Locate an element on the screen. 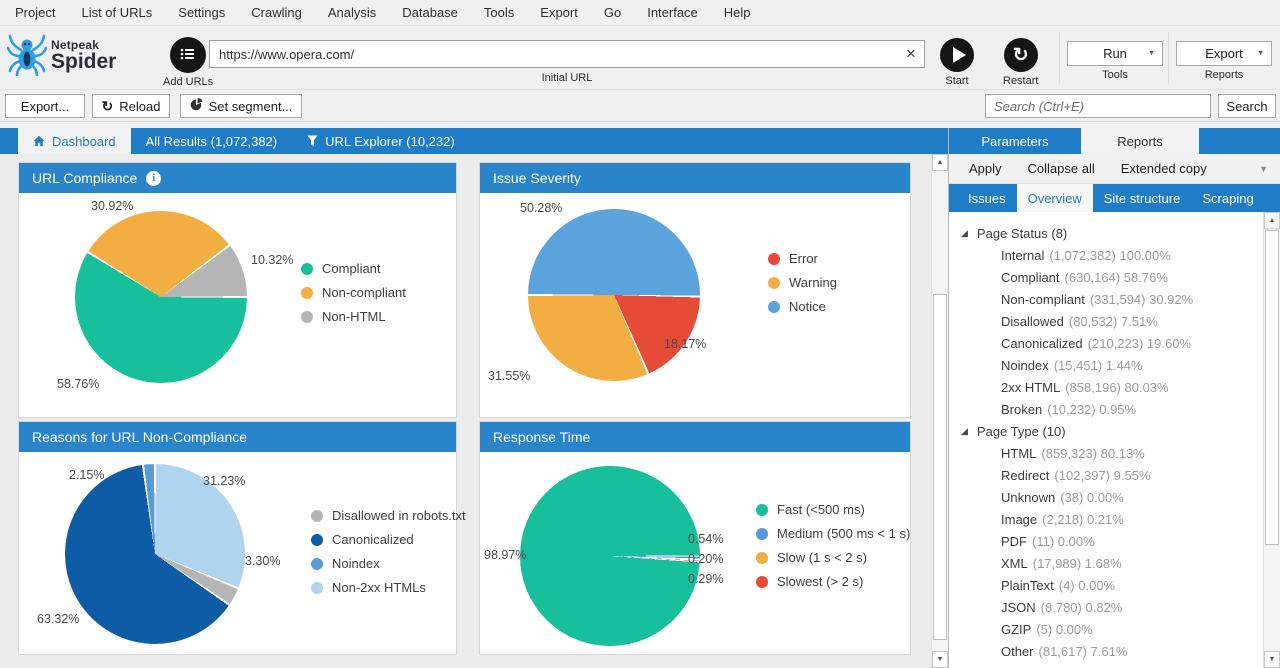 Image resolution: width=1280 pixels, height=668 pixels. pie-percent-label: 3.30% is located at coordinates (263, 561).